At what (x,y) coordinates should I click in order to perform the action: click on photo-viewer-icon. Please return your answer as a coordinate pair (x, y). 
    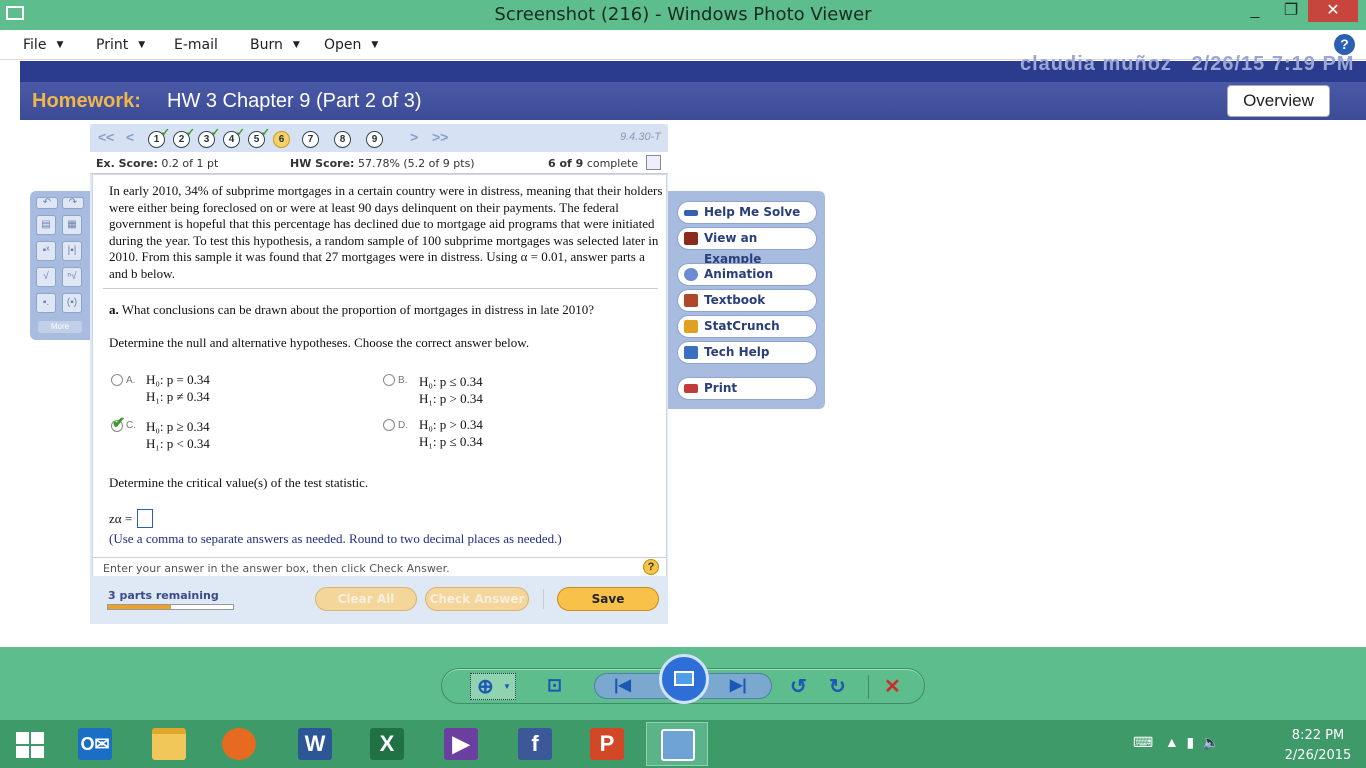
    Looking at the image, I should click on (678, 745).